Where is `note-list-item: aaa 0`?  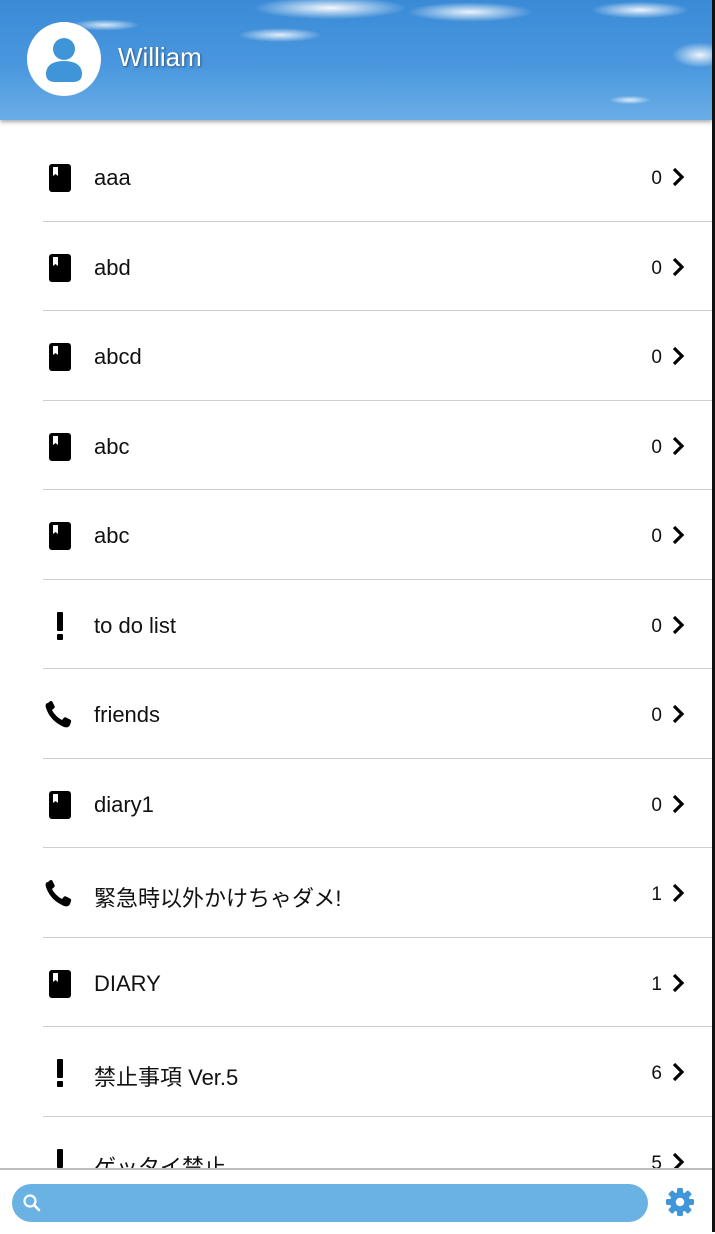
note-list-item: aaa 0 is located at coordinates (356, 177).